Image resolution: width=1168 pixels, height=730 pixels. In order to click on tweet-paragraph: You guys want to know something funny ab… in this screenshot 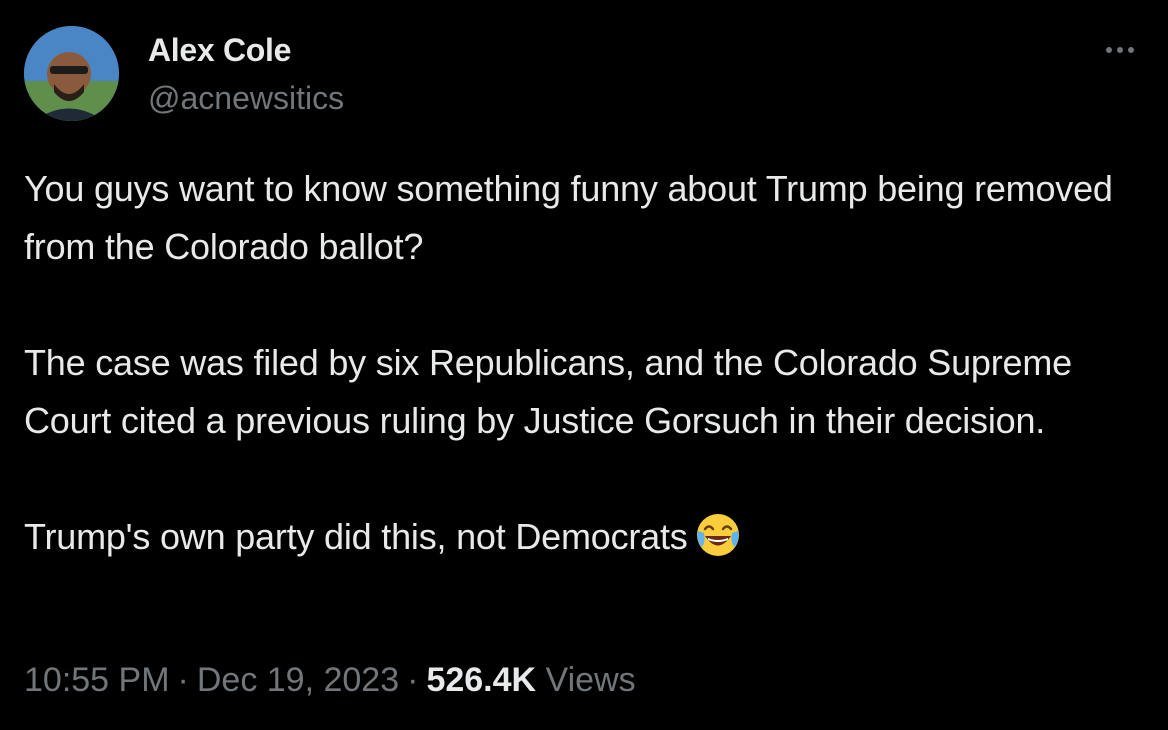, I will do `click(568, 217)`.